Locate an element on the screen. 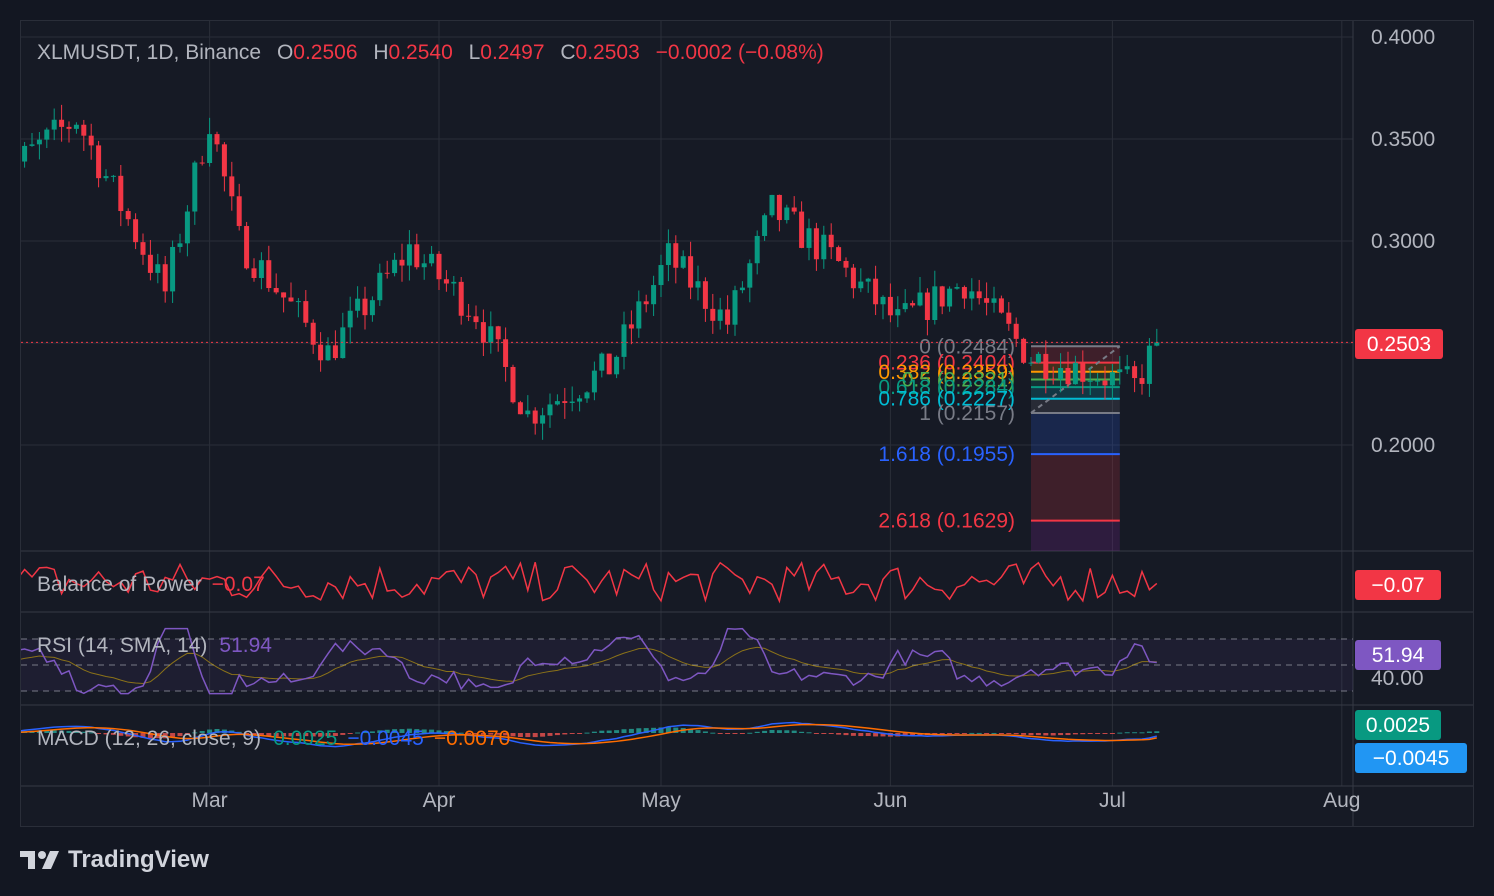 This screenshot has height=896, width=1494. svg-text: 0.2503 is located at coordinates (1399, 344).